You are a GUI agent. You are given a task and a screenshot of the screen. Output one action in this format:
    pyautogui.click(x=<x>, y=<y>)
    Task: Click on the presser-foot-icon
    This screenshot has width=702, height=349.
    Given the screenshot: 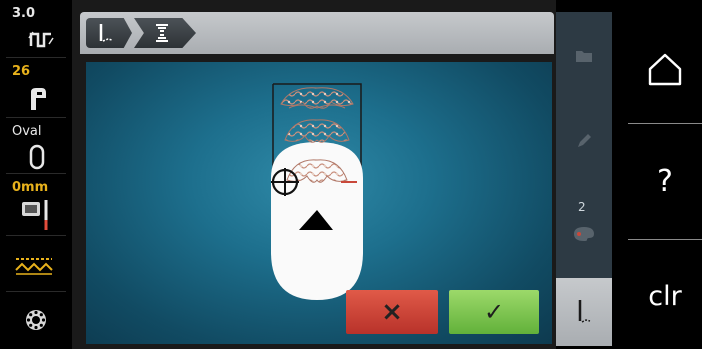 What is the action you would take?
    pyautogui.click(x=38, y=99)
    